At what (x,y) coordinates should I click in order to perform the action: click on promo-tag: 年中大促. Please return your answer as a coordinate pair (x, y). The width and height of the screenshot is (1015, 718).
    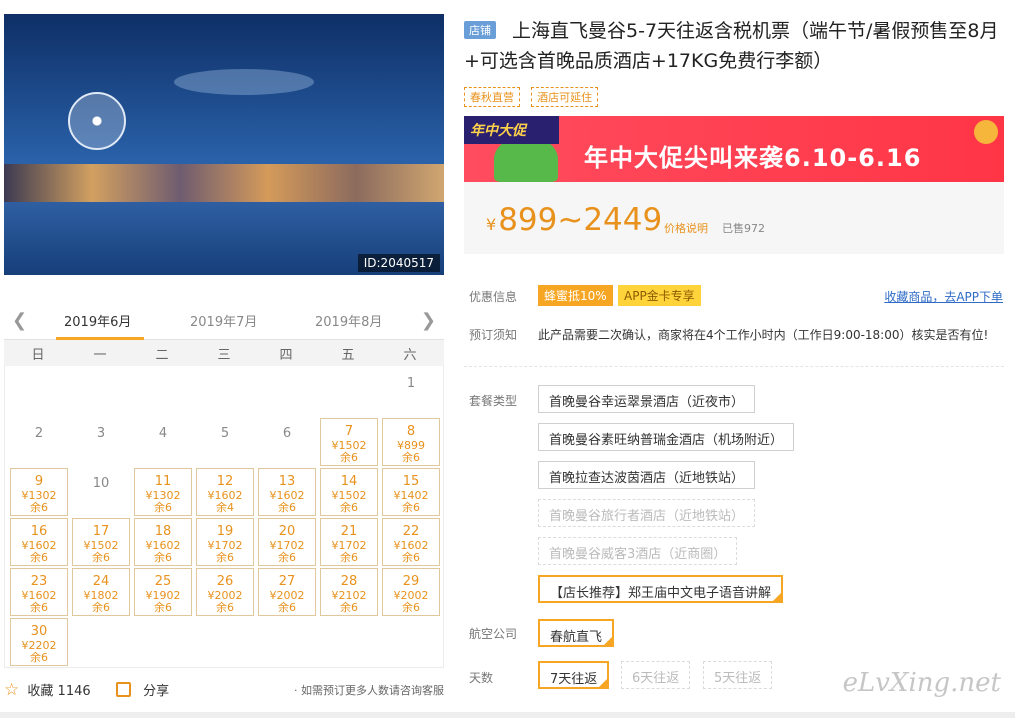
    Looking at the image, I should click on (511, 130).